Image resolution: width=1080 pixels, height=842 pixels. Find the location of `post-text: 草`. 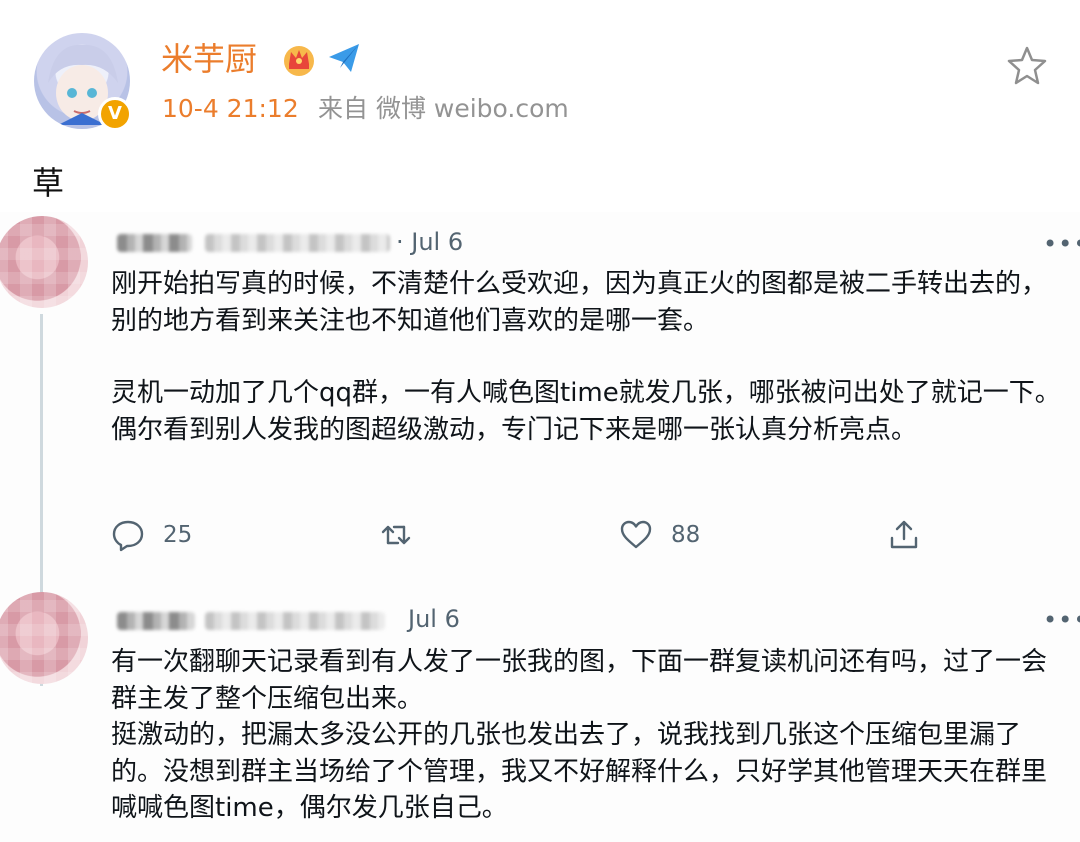

post-text: 草 is located at coordinates (48, 183).